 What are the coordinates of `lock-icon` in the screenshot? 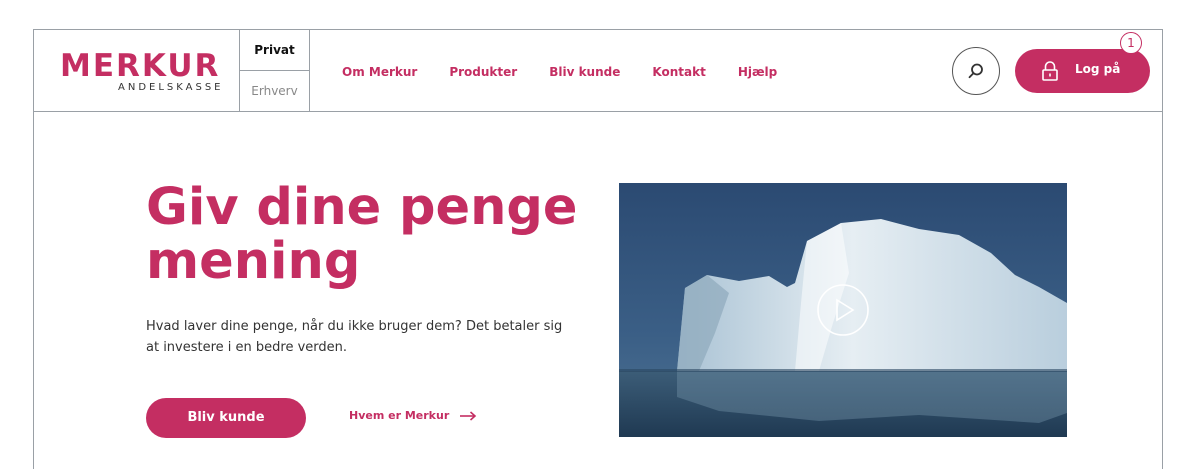 It's located at (1050, 71).